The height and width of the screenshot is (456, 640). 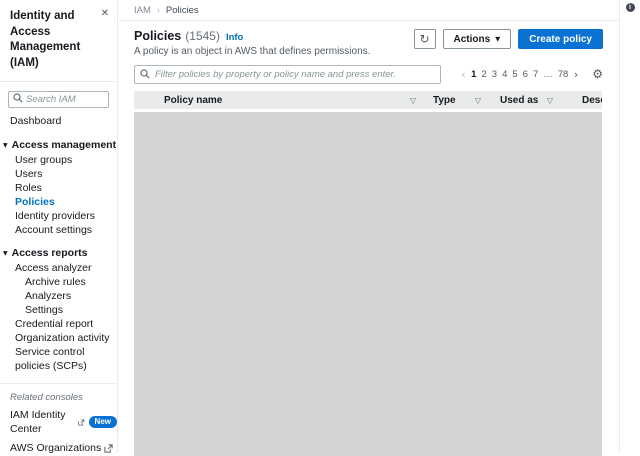 What do you see at coordinates (58, 296) in the screenshot?
I see `sidebar-item-analyzers: Analyzers` at bounding box center [58, 296].